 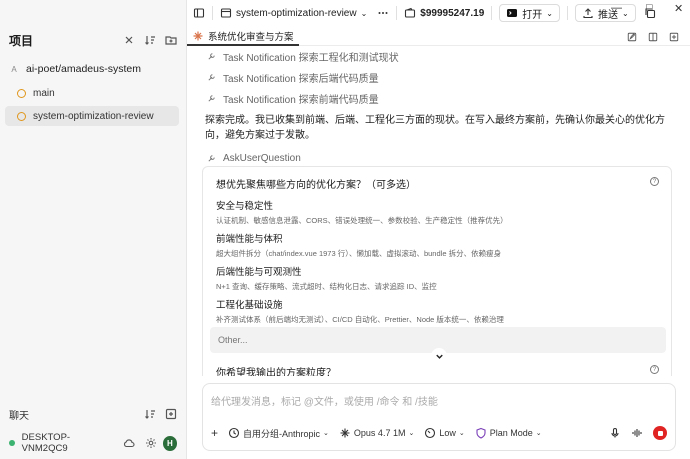 I want to click on option-desc: 认证机制、敏感信息泄露、CORS、错误处理统一、参数校验、生产稳定性（推荐优先）, so click(x=362, y=220).